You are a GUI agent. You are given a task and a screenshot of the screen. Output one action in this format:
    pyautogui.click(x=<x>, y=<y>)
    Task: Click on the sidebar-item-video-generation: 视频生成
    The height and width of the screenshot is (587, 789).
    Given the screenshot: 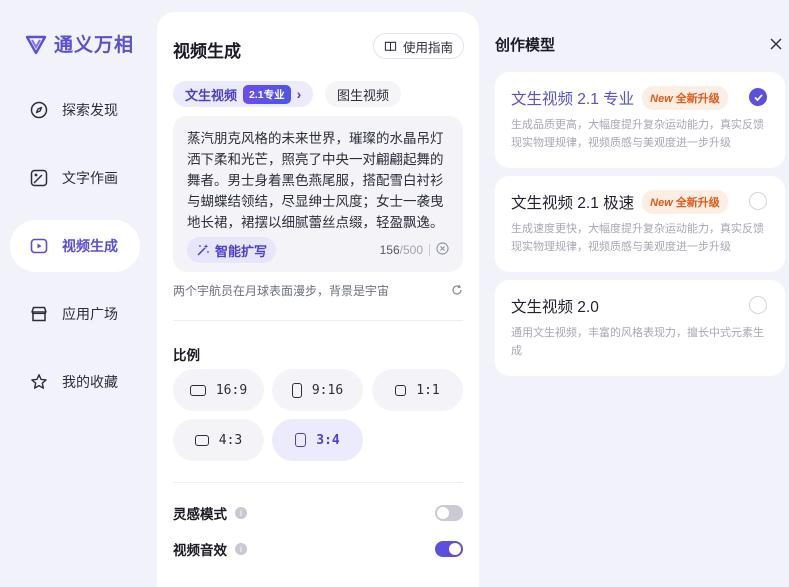 What is the action you would take?
    pyautogui.click(x=75, y=246)
    